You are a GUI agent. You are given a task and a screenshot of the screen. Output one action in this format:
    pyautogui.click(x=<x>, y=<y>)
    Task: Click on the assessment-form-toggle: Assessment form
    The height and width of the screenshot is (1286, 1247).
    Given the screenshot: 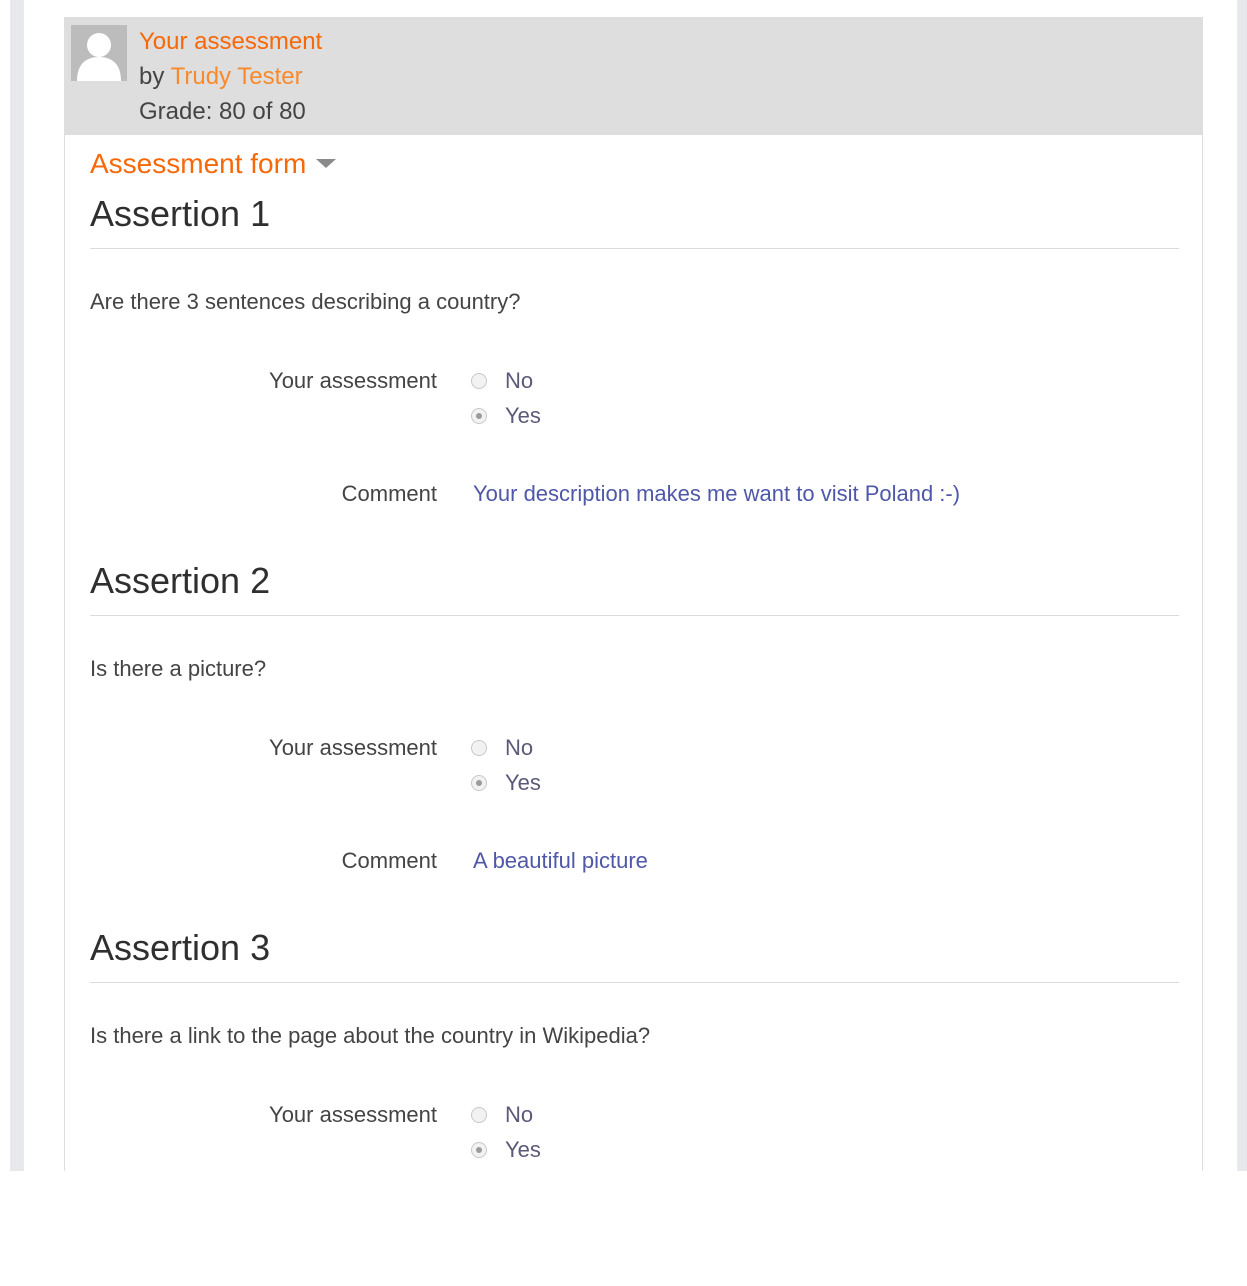 What is the action you would take?
    pyautogui.click(x=213, y=164)
    